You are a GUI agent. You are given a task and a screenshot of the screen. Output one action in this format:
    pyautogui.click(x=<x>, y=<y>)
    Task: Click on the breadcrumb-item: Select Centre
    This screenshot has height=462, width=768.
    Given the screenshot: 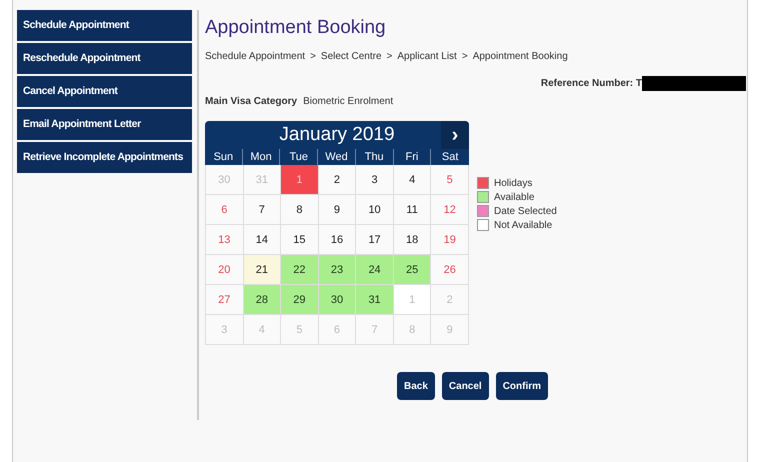 What is the action you would take?
    pyautogui.click(x=351, y=56)
    